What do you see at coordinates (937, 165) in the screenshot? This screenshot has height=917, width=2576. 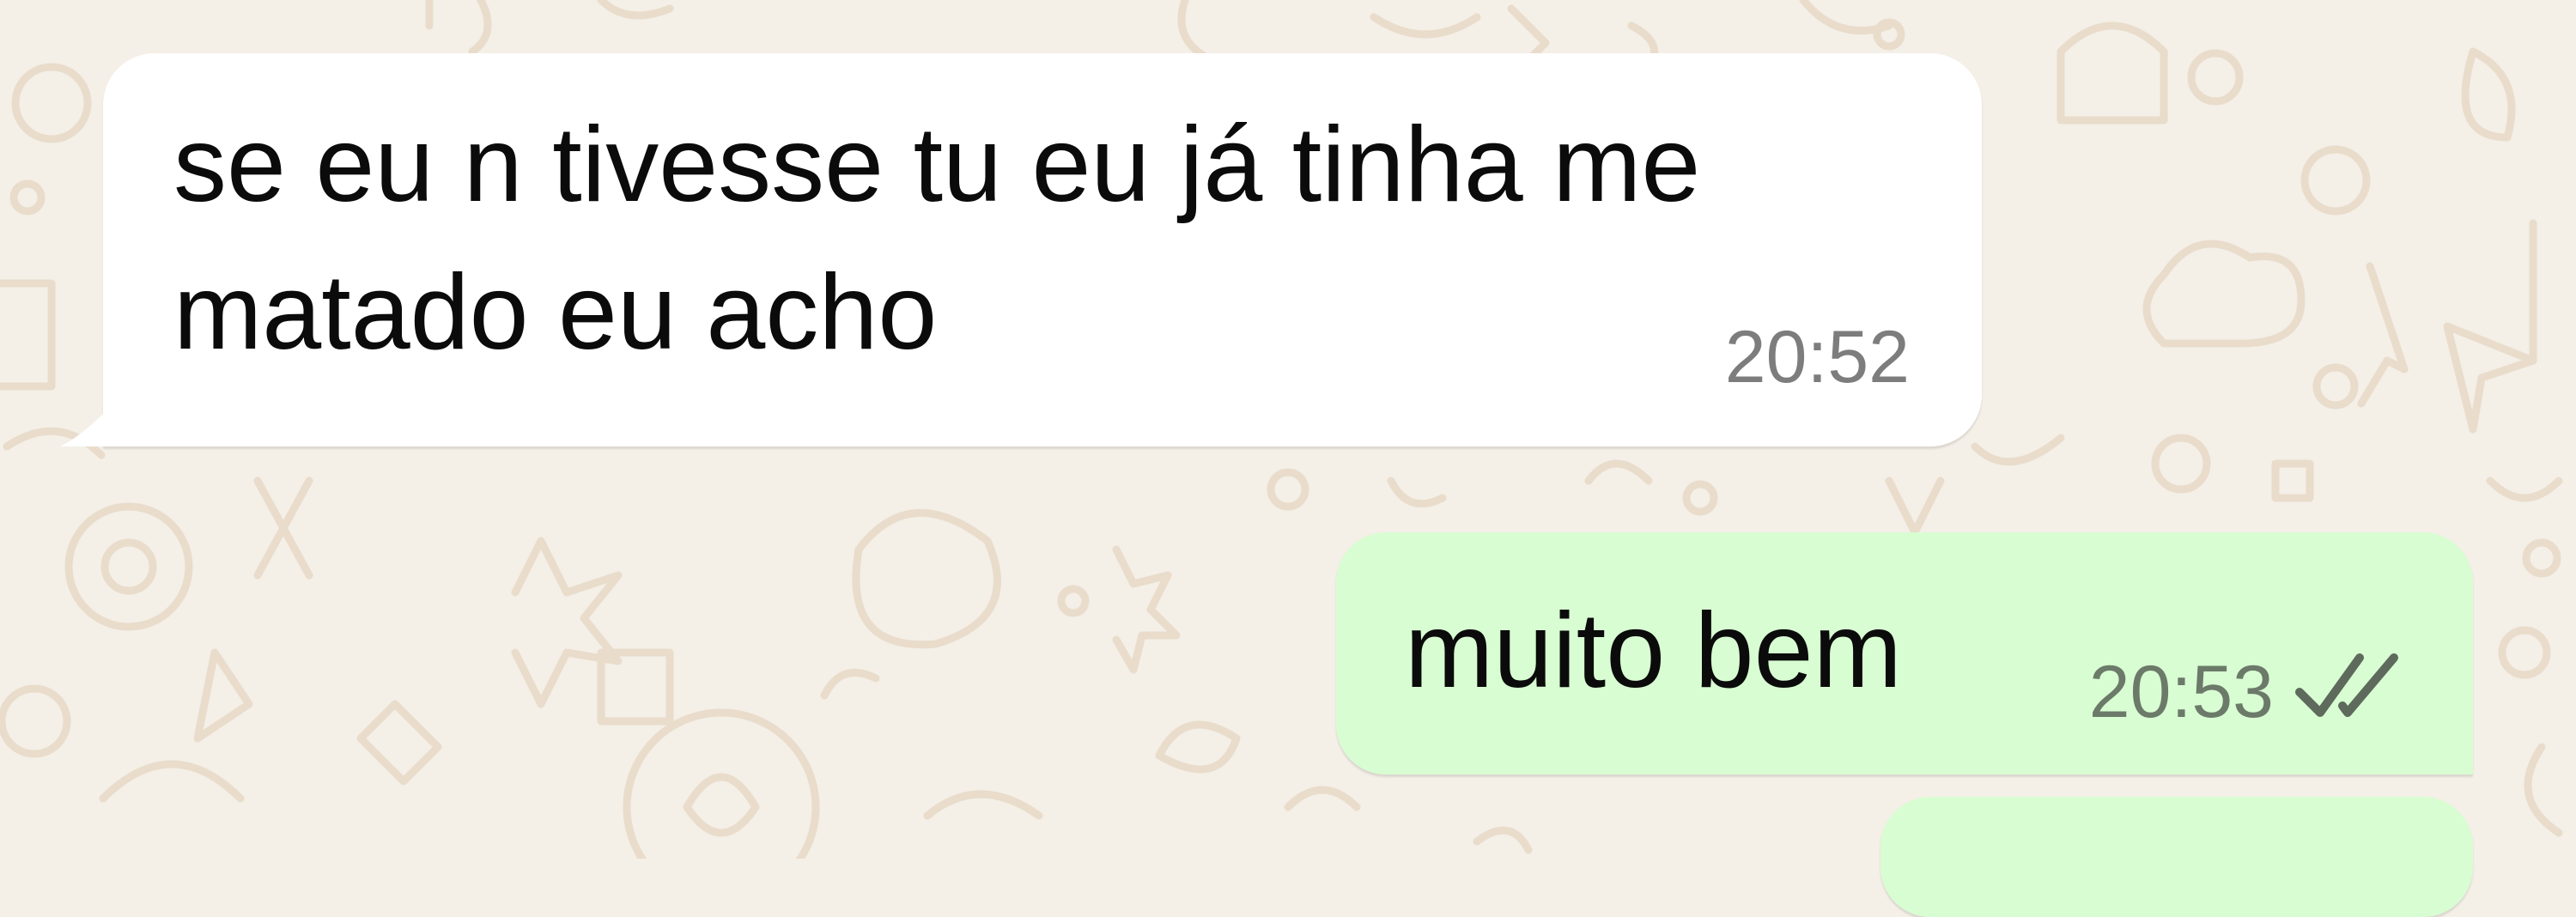 I see `message-text-line: se eu n tivesse tu eu já tinha me` at bounding box center [937, 165].